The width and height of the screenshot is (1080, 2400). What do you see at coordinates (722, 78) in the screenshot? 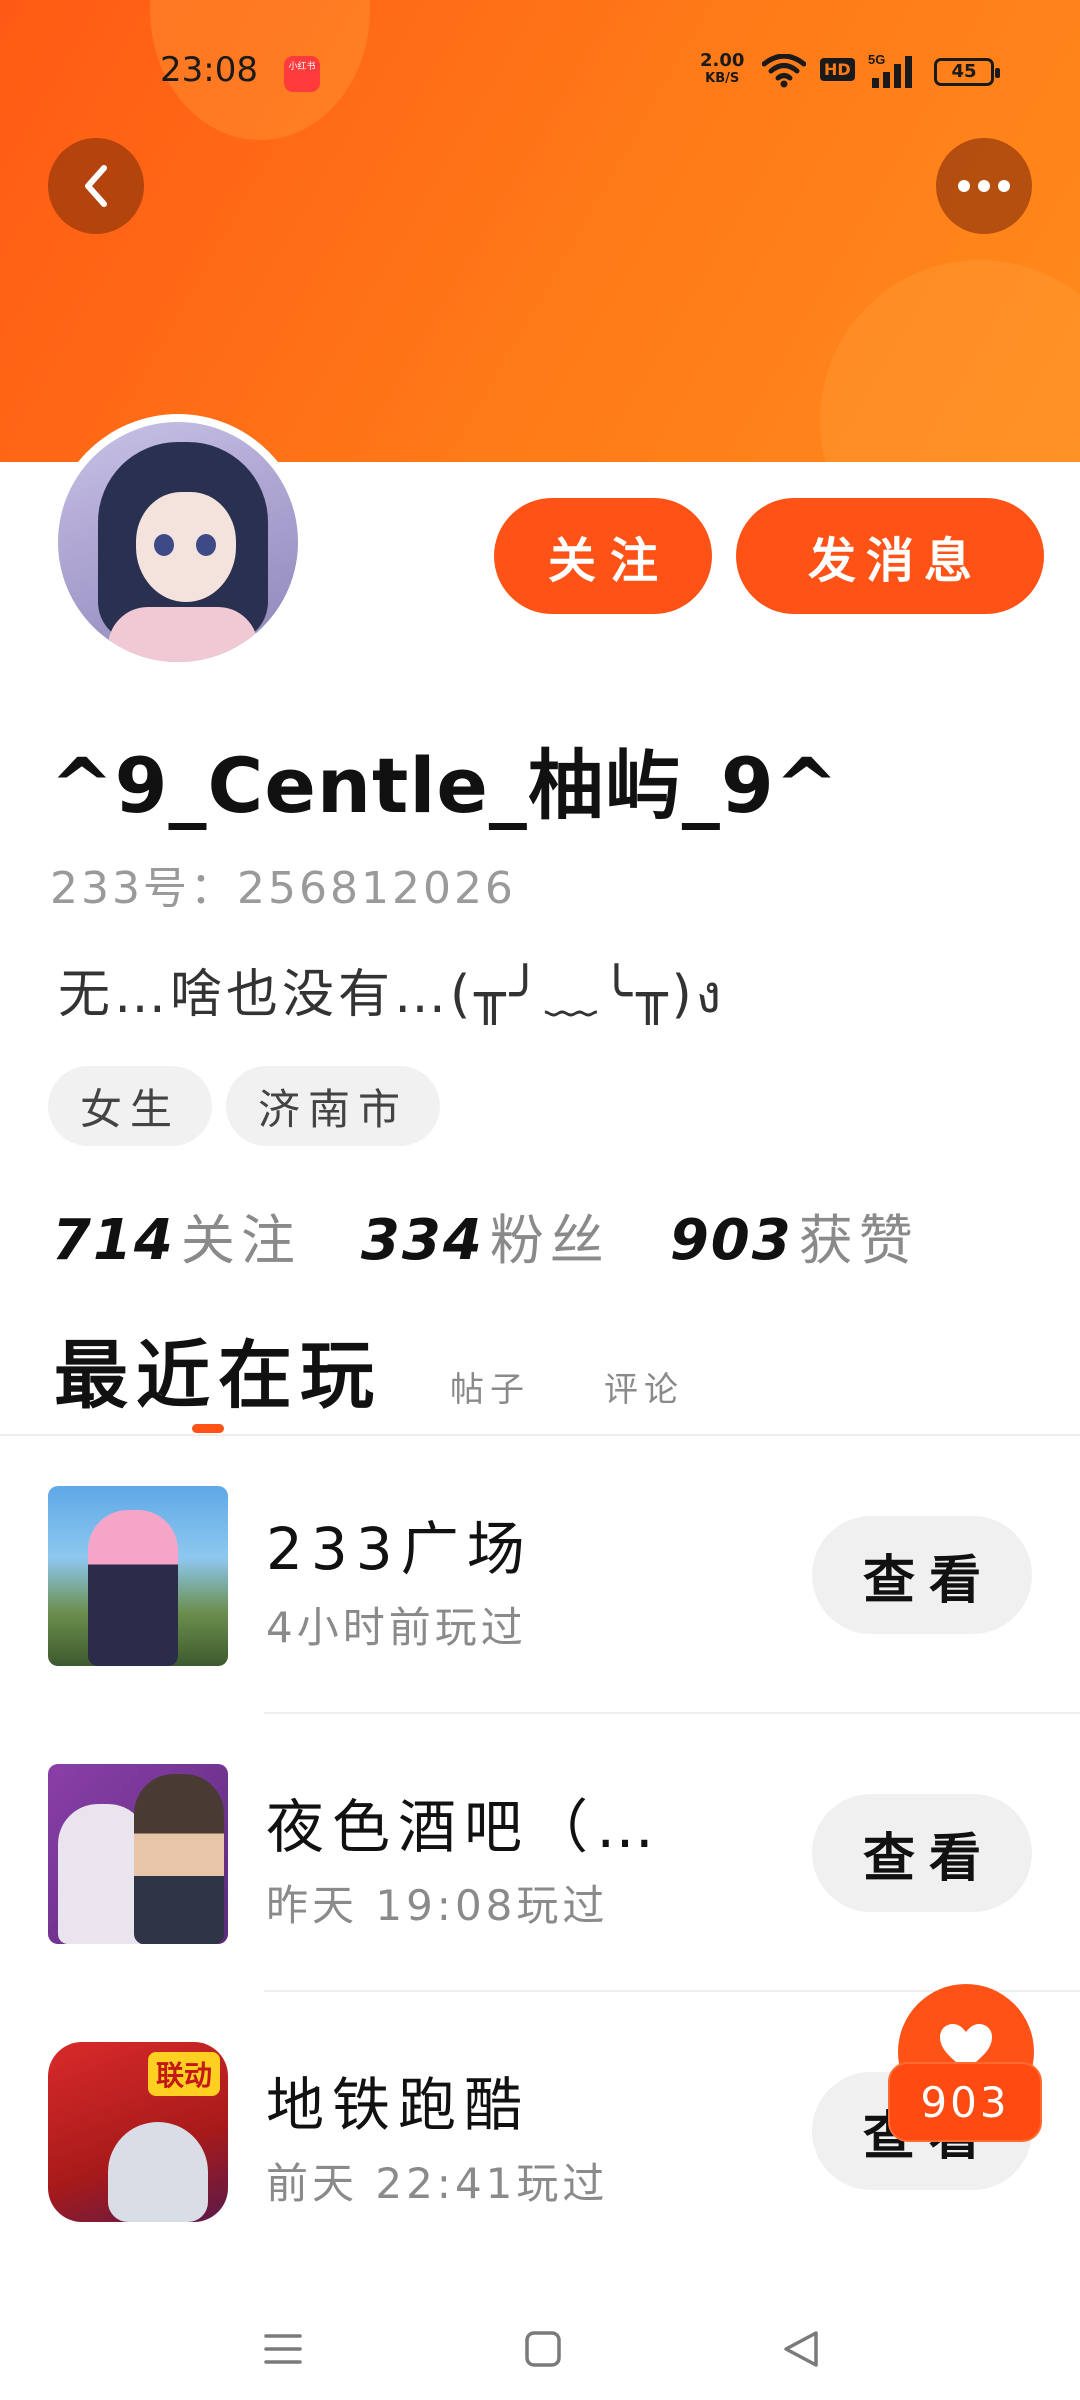
I see `network-speed-unit: KB/S` at bounding box center [722, 78].